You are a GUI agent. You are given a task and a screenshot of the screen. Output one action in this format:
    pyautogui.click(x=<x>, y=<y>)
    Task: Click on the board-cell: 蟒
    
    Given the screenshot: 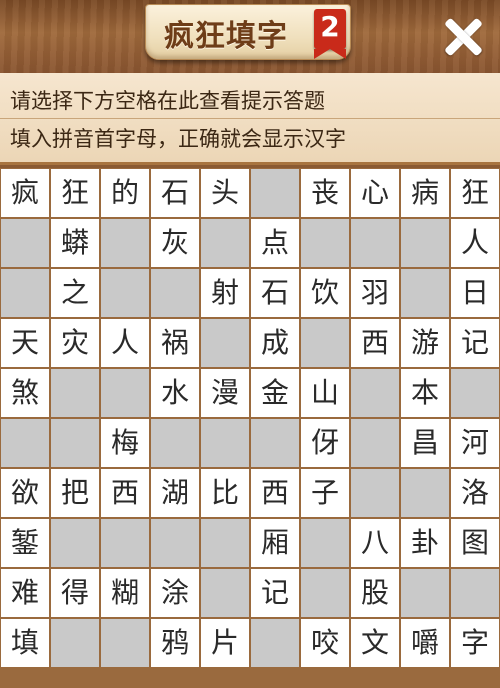 What is the action you would take?
    pyautogui.click(x=75, y=243)
    